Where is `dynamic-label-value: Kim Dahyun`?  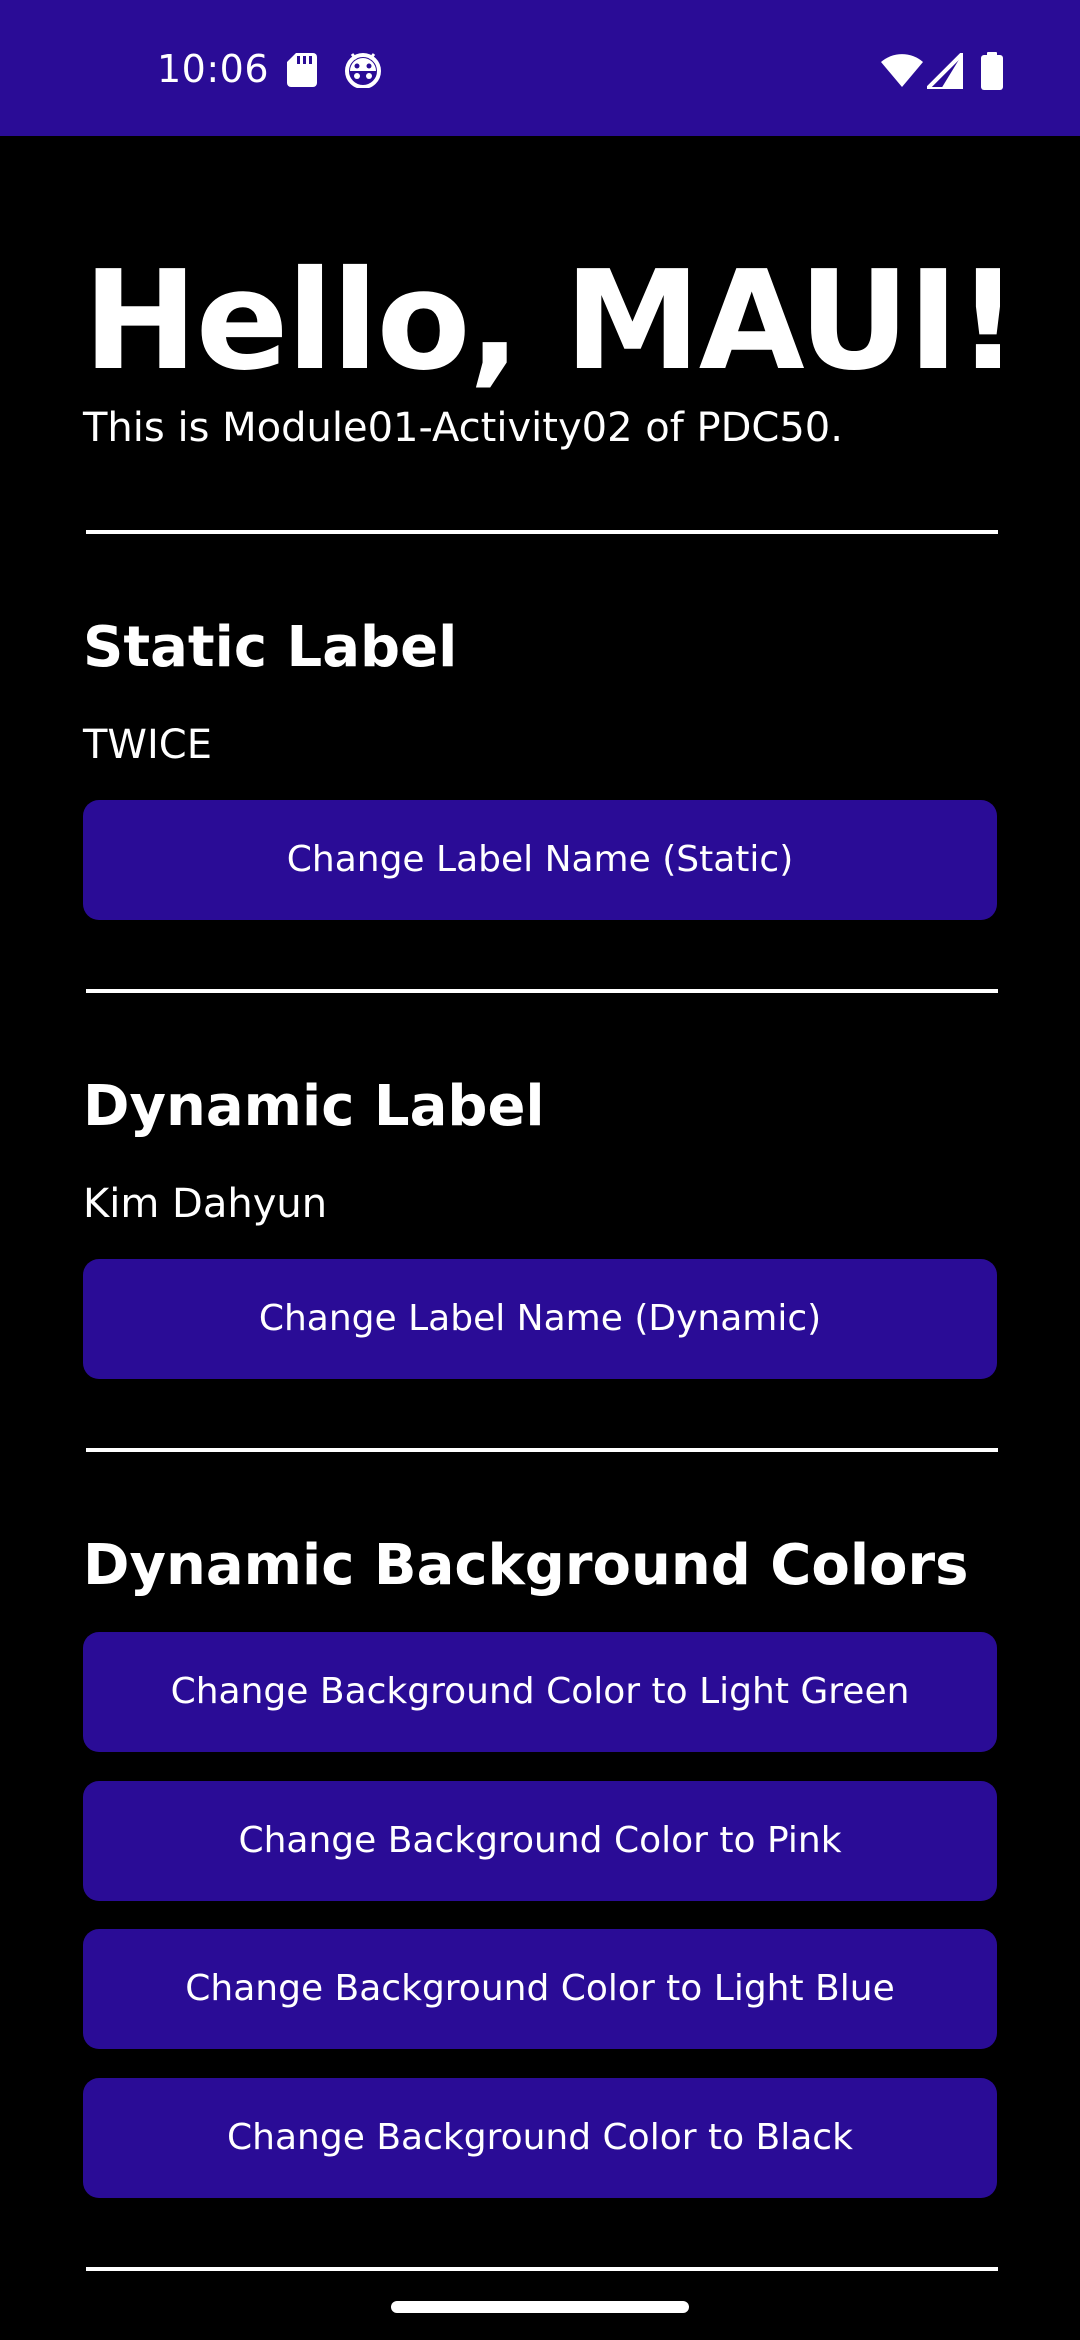 dynamic-label-value: Kim Dahyun is located at coordinates (205, 1204).